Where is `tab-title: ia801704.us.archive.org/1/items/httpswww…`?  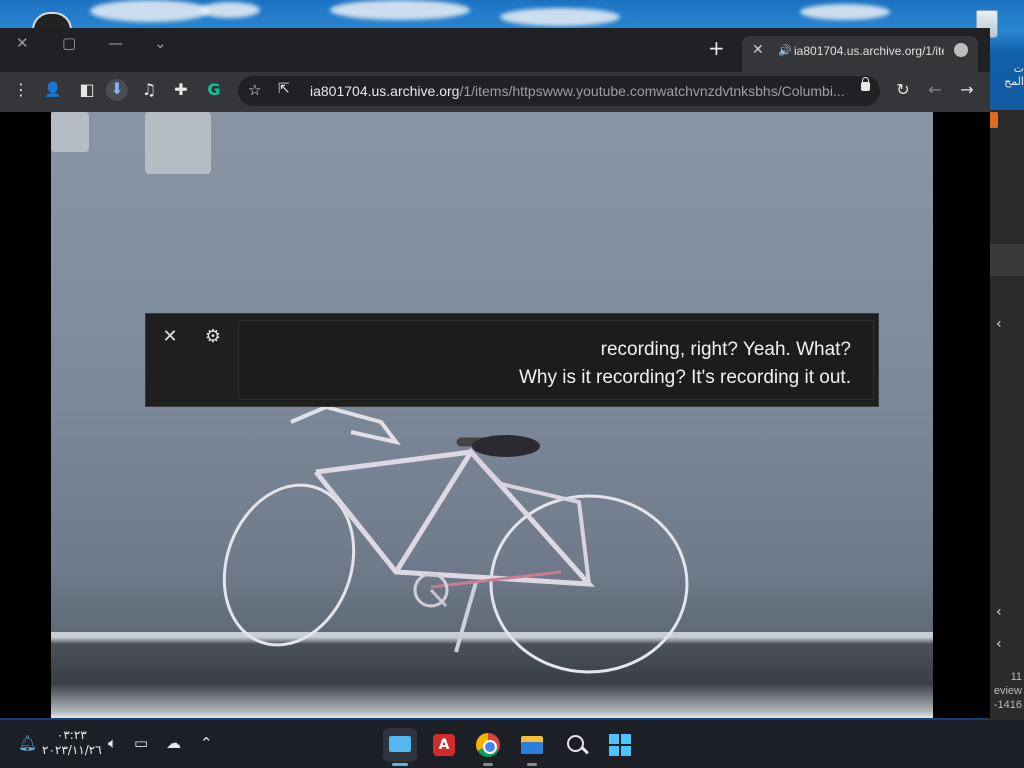
tab-title: ia801704.us.archive.org/1/items/httpswww… is located at coordinates (869, 51).